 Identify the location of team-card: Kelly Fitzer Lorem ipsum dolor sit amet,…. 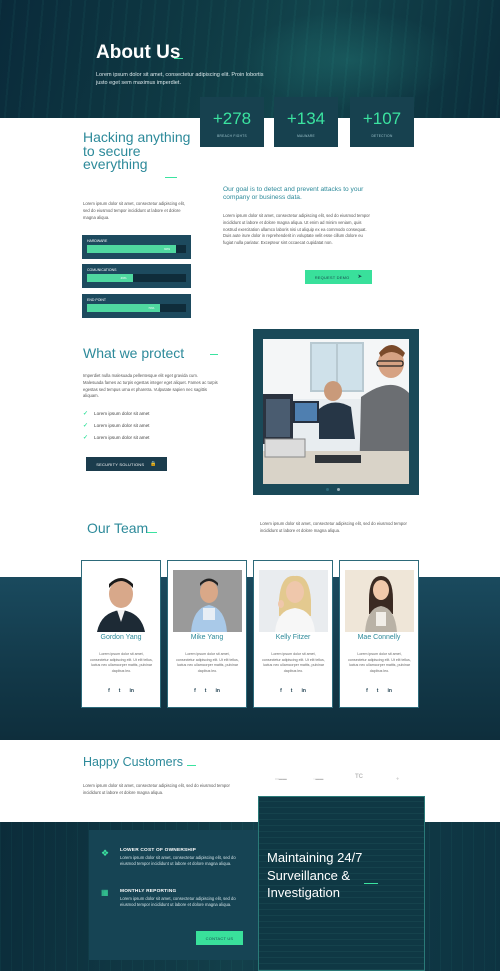
(293, 634).